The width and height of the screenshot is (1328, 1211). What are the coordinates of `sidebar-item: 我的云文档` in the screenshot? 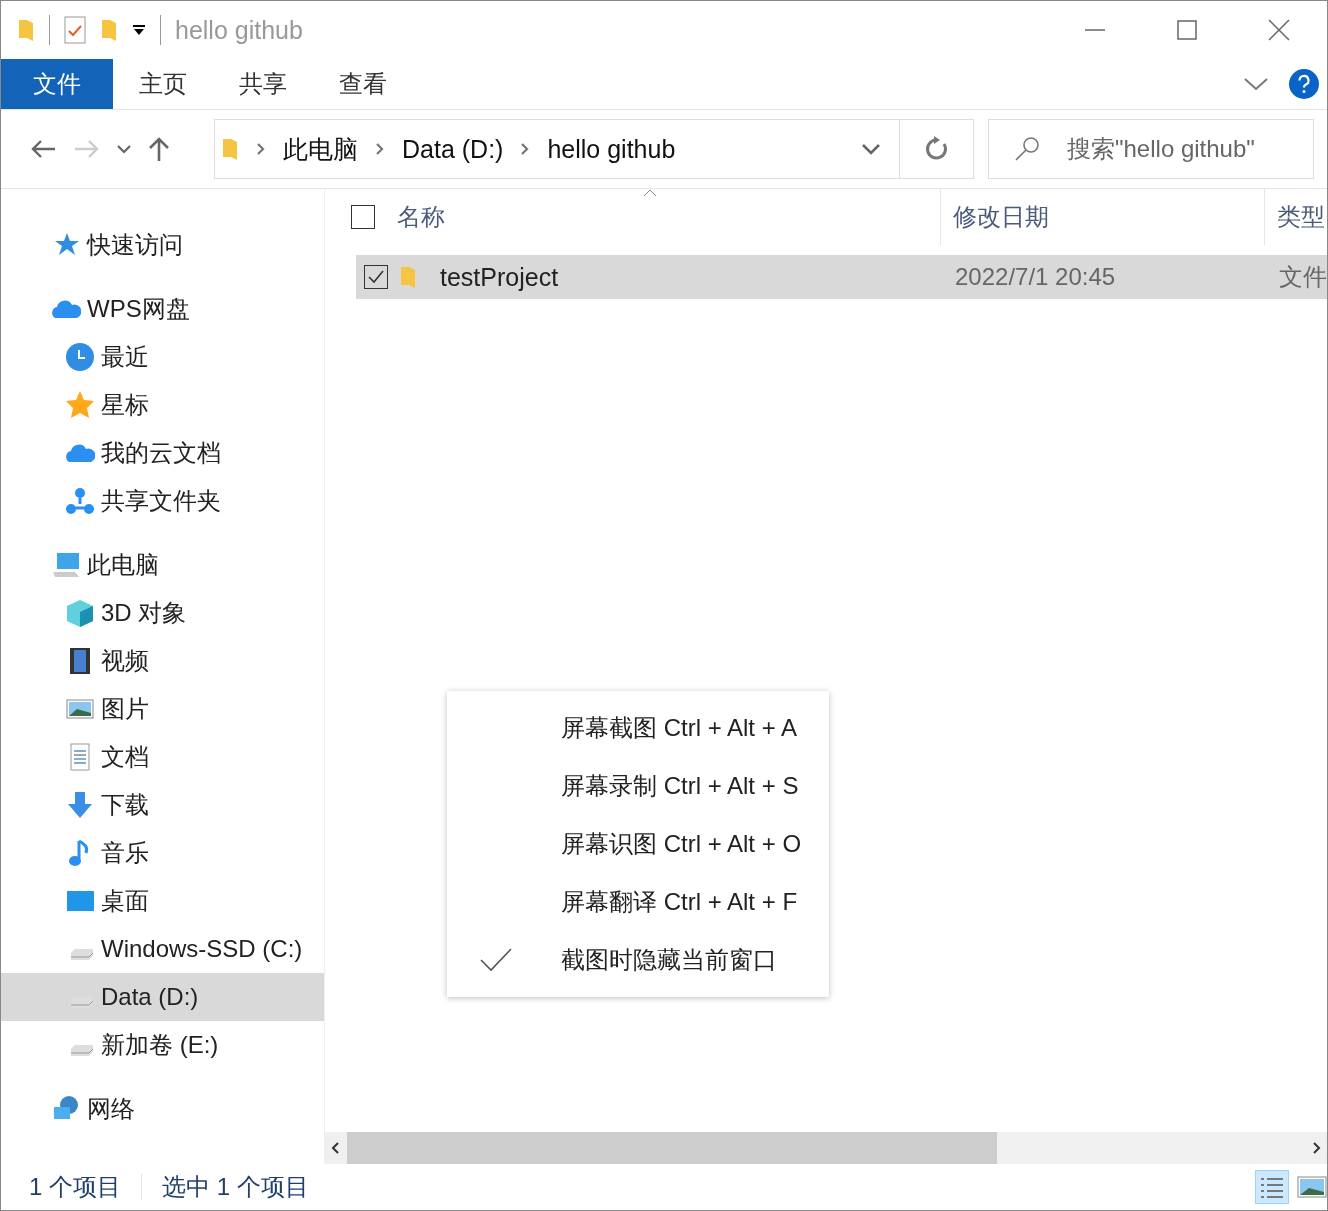 It's located at (162, 453).